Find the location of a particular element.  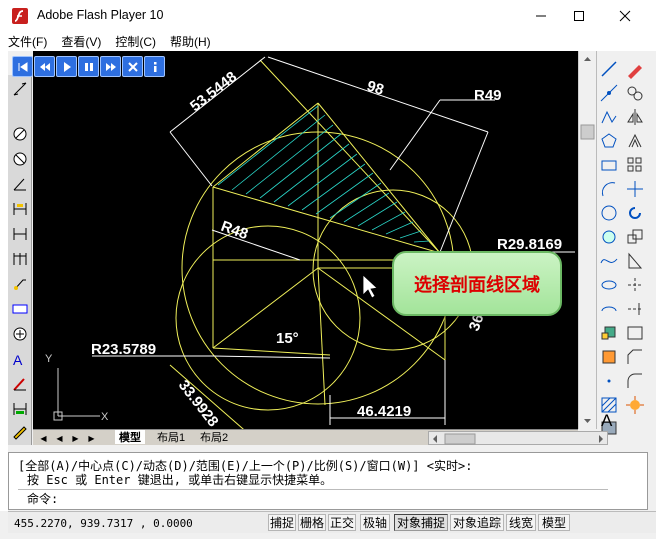

command-history-line-2: 按 Esc 或 Enter 键退出, 或单击右键显示快捷菜单。 is located at coordinates (180, 480).